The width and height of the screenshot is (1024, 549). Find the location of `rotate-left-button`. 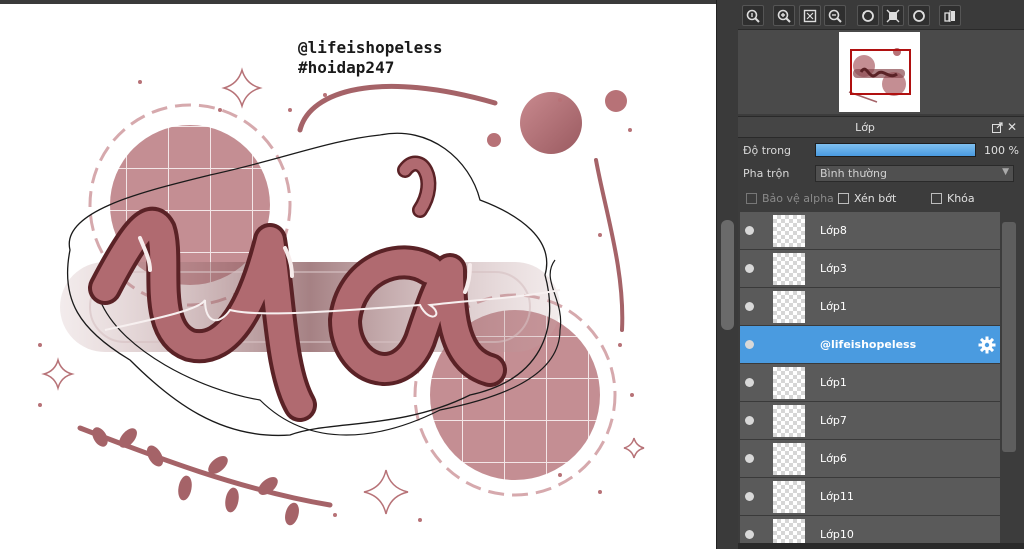

rotate-left-button is located at coordinates (868, 15).